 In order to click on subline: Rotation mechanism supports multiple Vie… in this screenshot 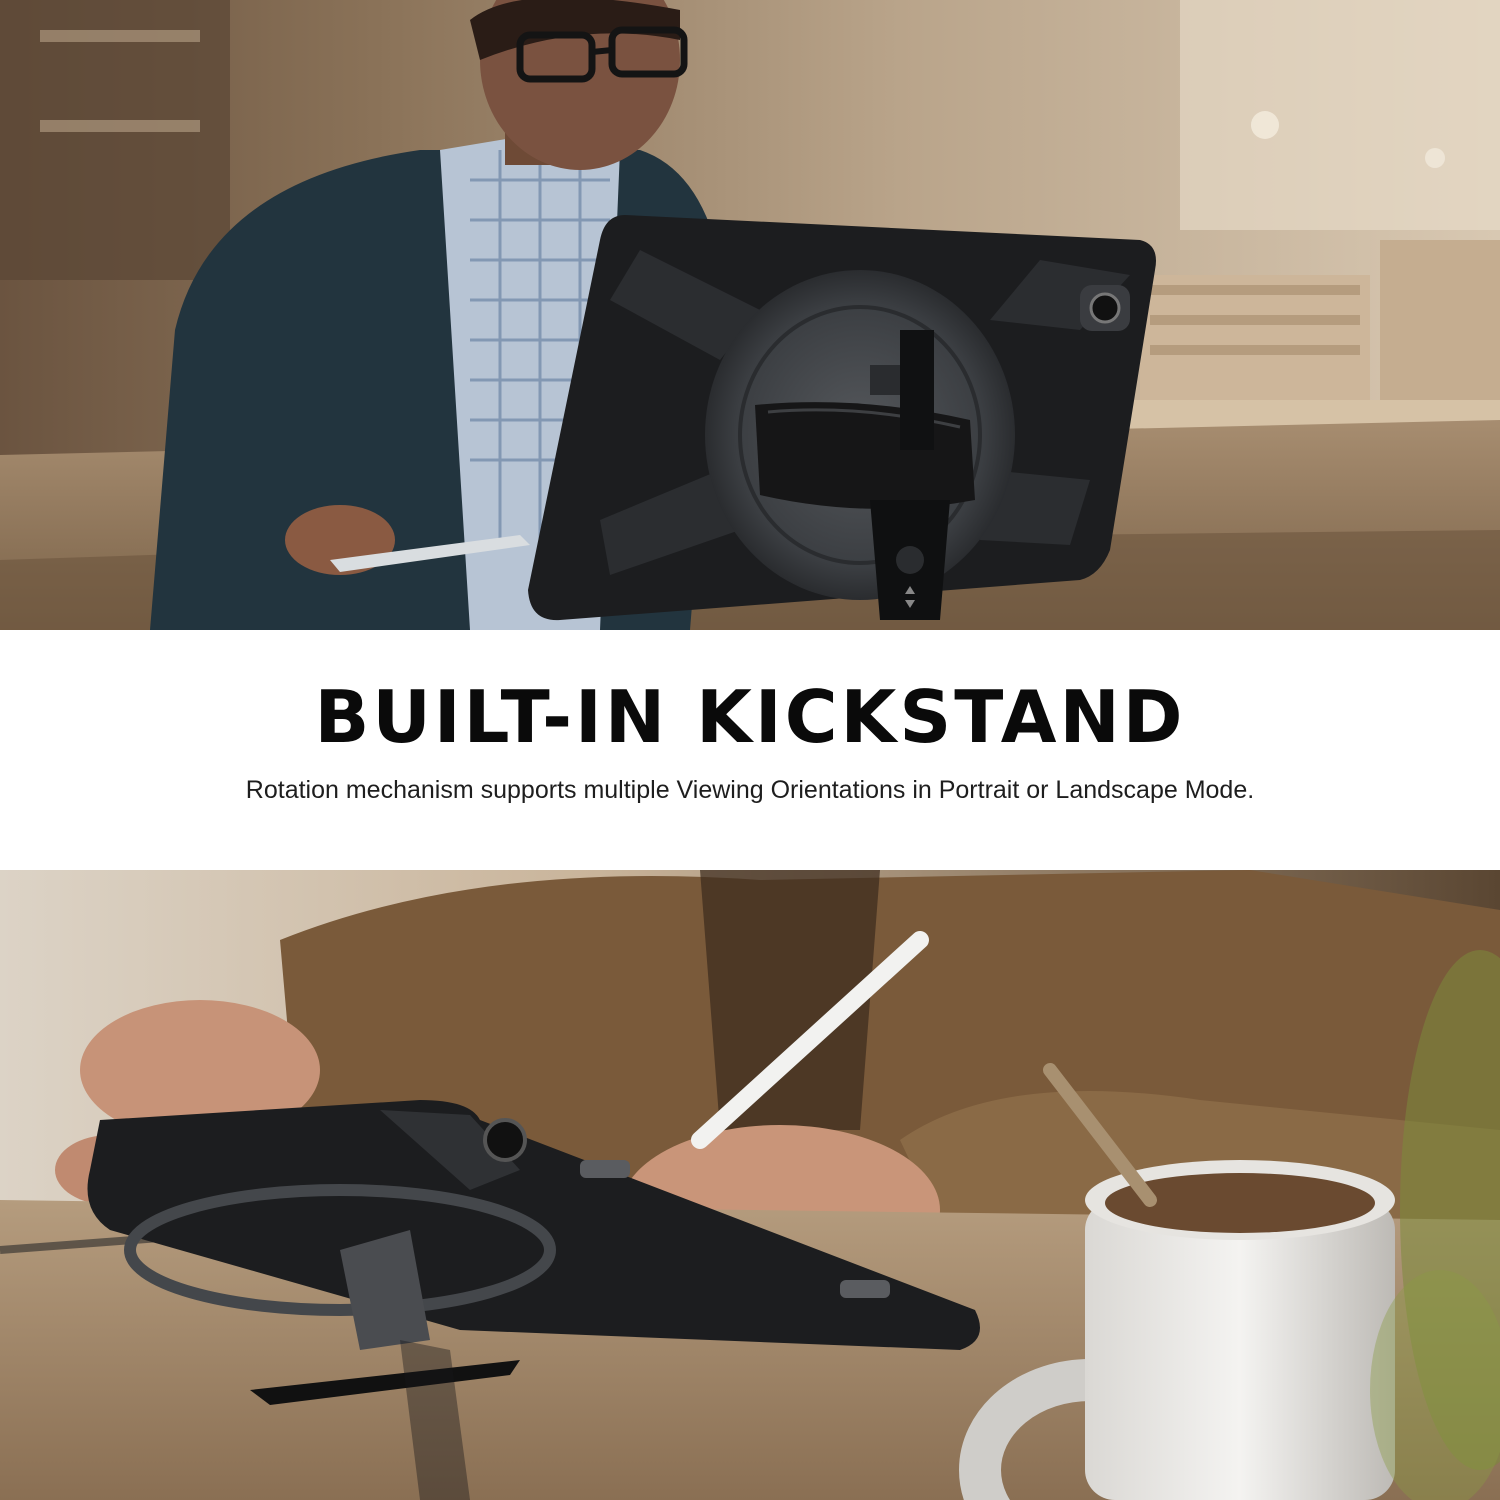, I will do `click(750, 790)`.